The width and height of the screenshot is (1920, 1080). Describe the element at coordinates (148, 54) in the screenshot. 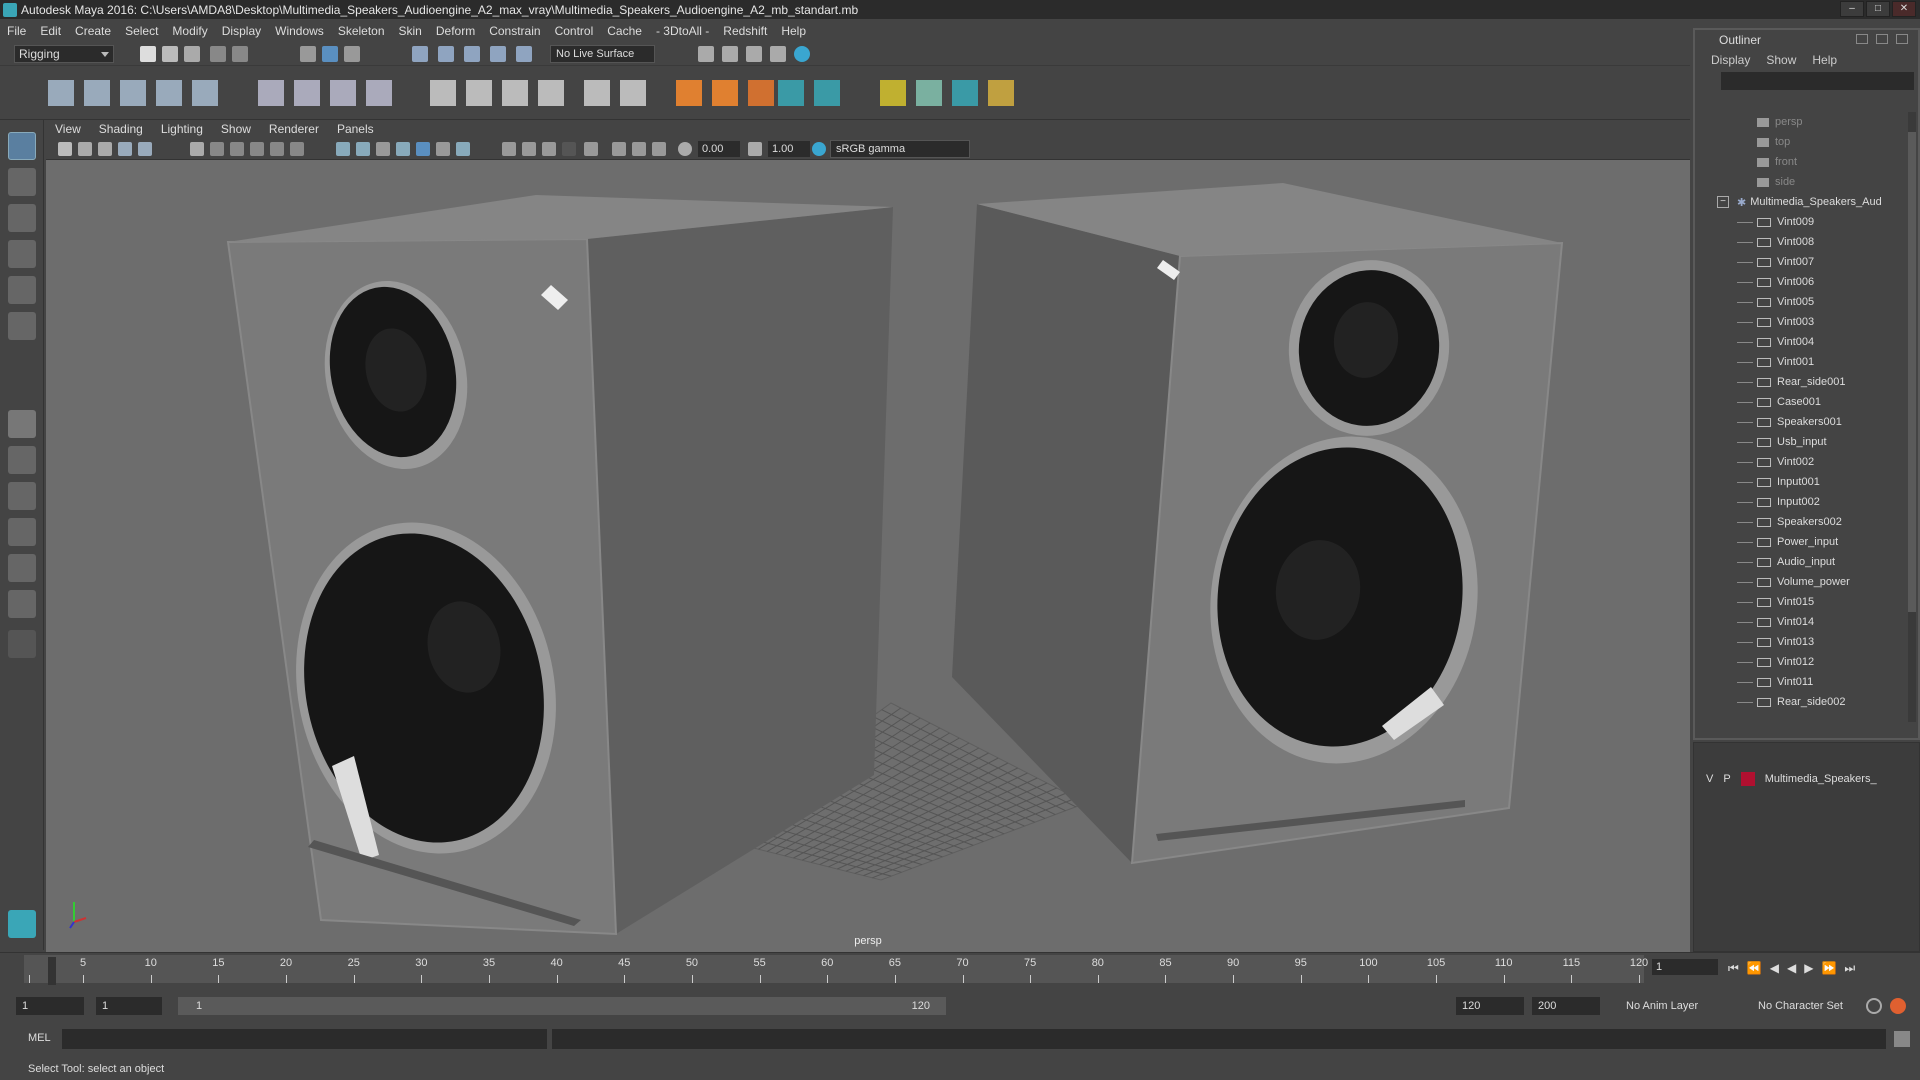

I see `new-scene-icon` at that location.